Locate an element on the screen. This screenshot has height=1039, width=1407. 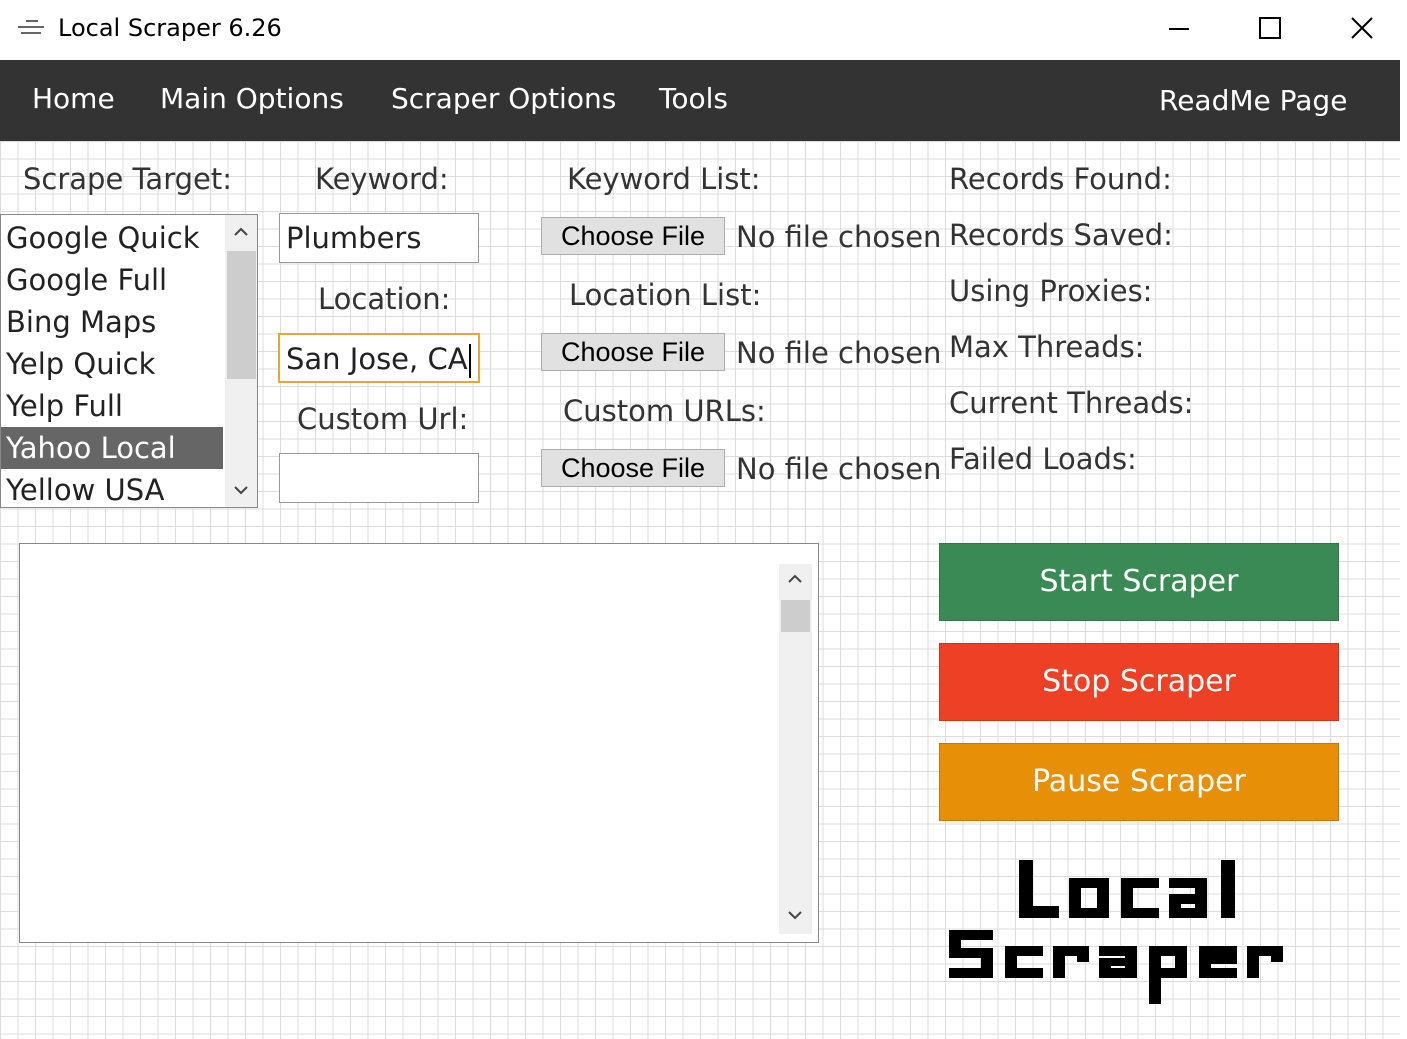
records-saved-label: Records Saved: is located at coordinates (1061, 235).